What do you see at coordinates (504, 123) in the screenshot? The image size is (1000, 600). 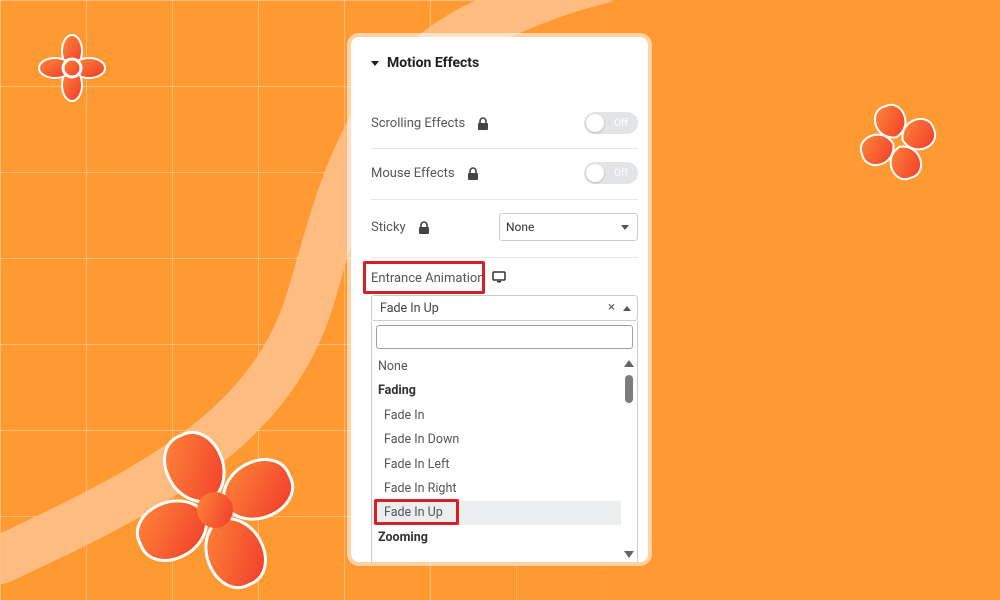 I see `scrolling-effects-row: Scrolling Effects Off` at bounding box center [504, 123].